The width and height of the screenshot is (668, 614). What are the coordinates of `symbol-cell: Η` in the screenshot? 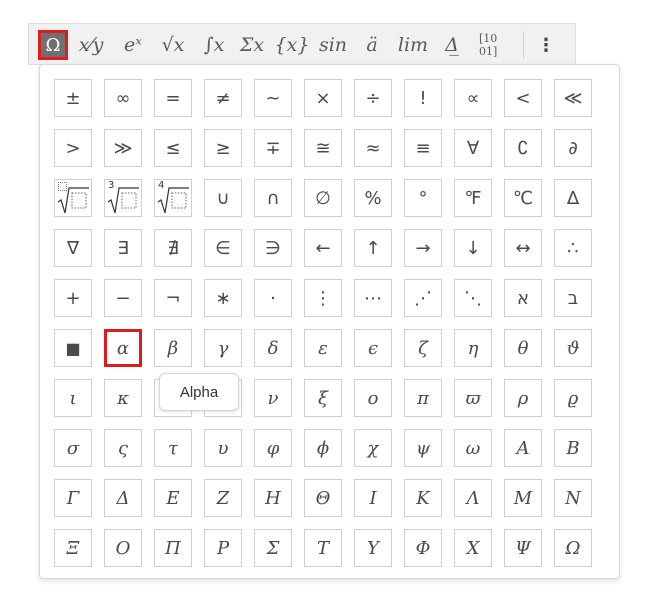 It's located at (273, 498).